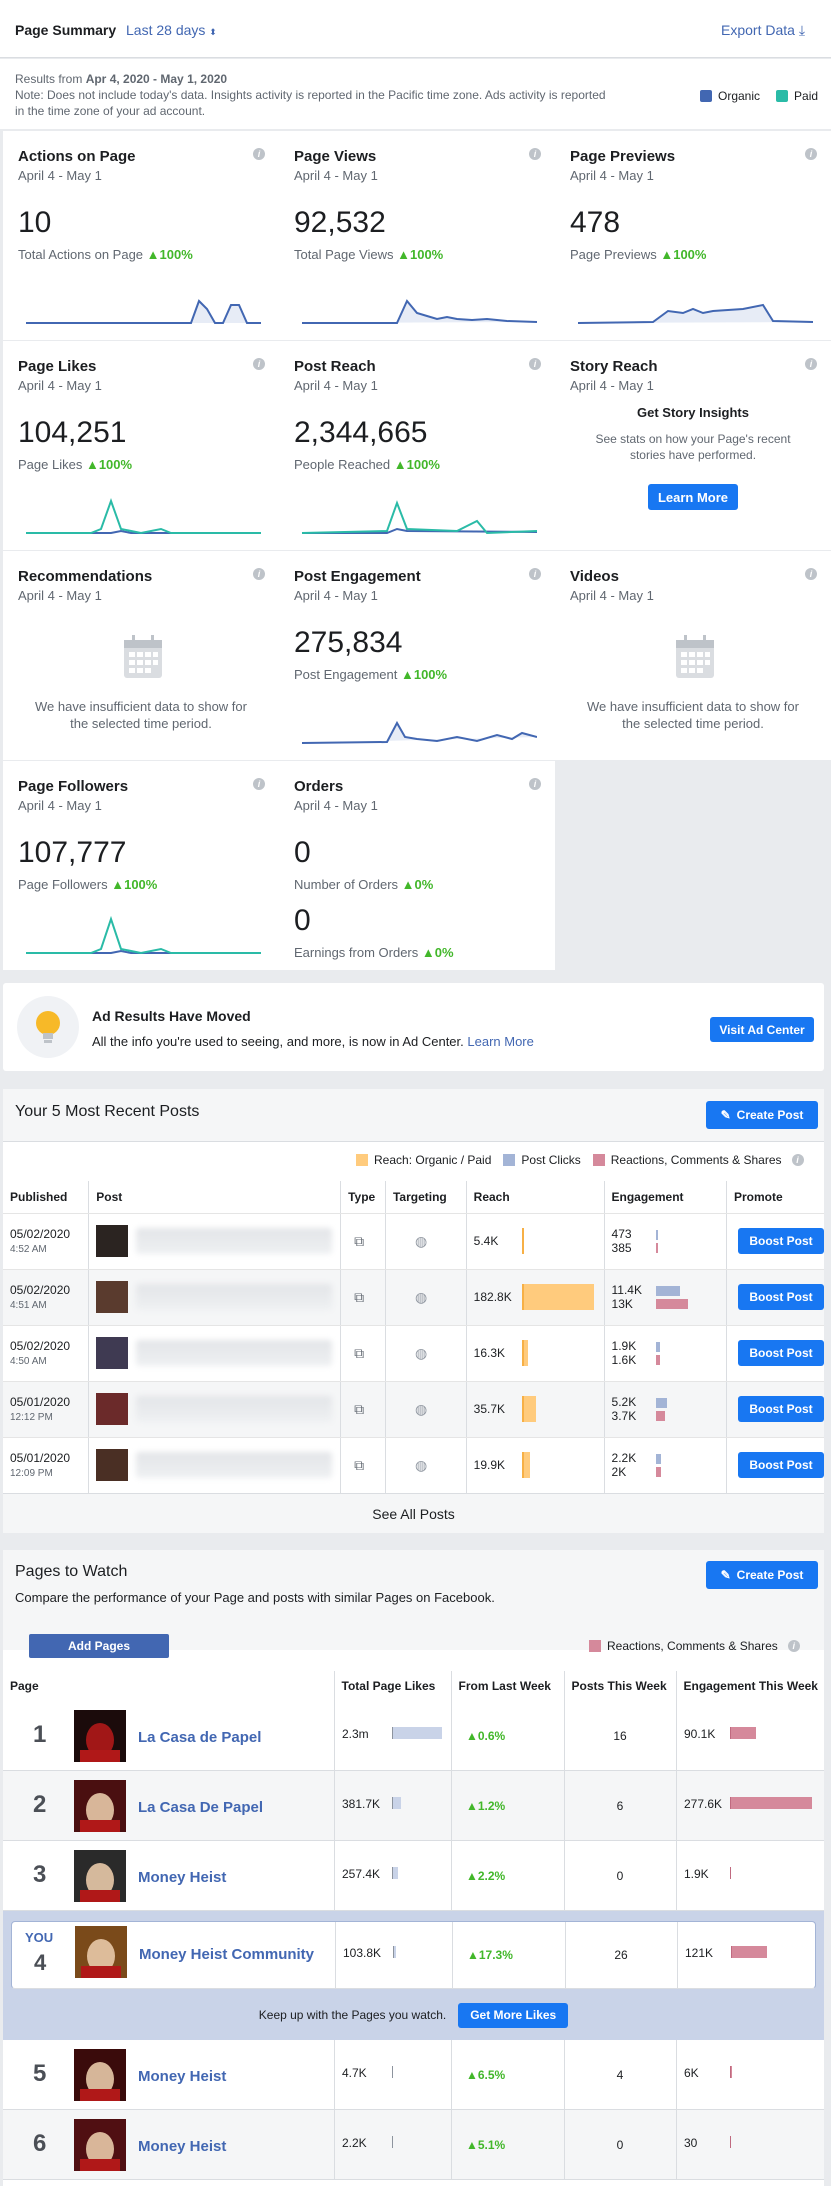 The height and width of the screenshot is (2186, 831). I want to click on watch-legend: Reactions, Comments & Shares i, so click(694, 1646).